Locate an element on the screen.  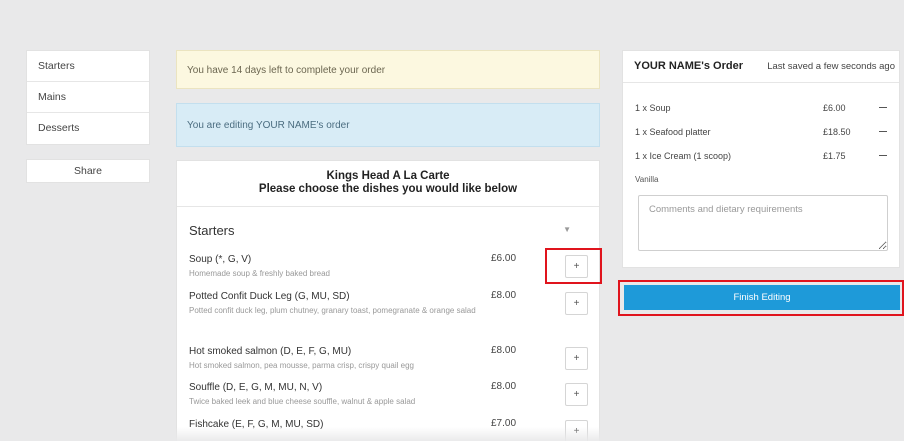
order-line-item: 1 x Soup is located at coordinates (653, 108).